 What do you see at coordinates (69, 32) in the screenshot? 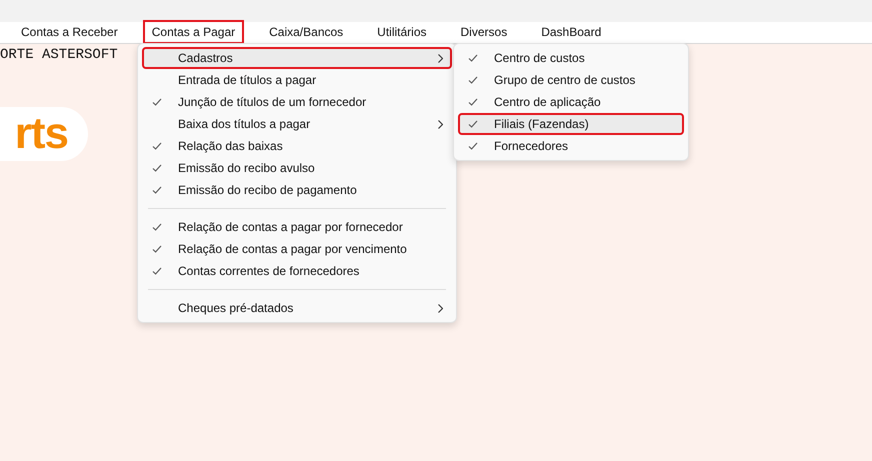
I see `menu-bar-item: Contas a Receber` at bounding box center [69, 32].